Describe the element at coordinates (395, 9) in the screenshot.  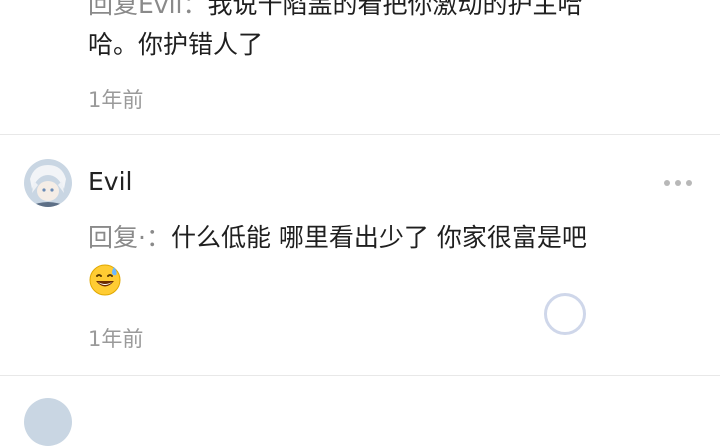
I see `comment-body-line1: 我说十陷盖的看把你激动的护主哈` at that location.